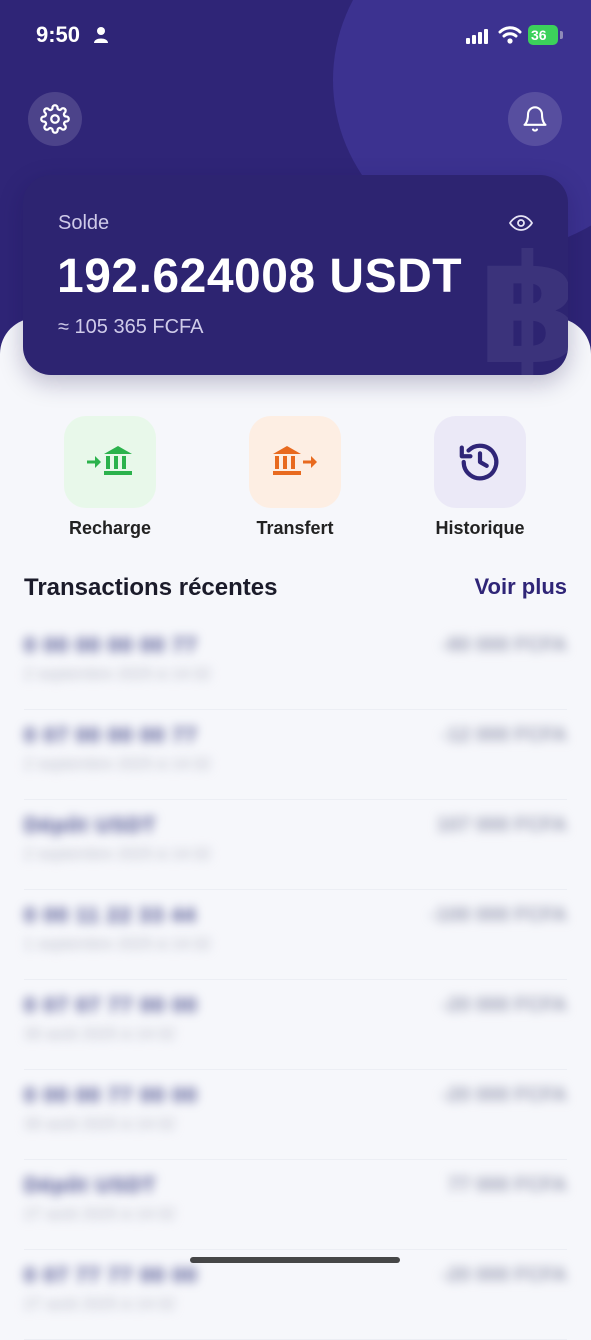  I want to click on status-bar: 9:50 36, so click(295, 36).